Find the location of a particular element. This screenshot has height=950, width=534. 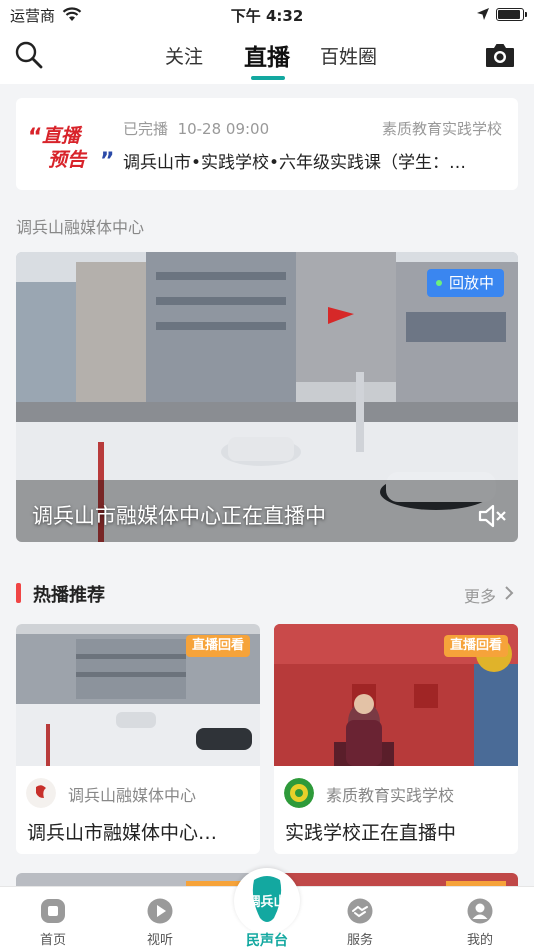

card-title: 实践学校正在直播中 is located at coordinates (371, 833).